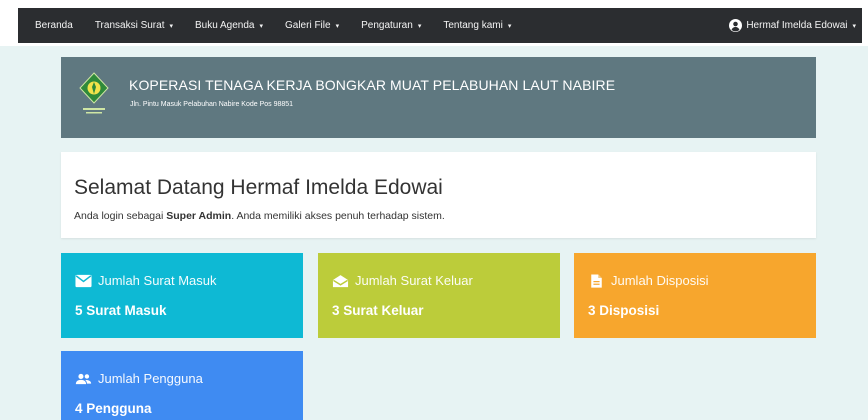  Describe the element at coordinates (94, 96) in the screenshot. I see `koperasi-logo` at that location.